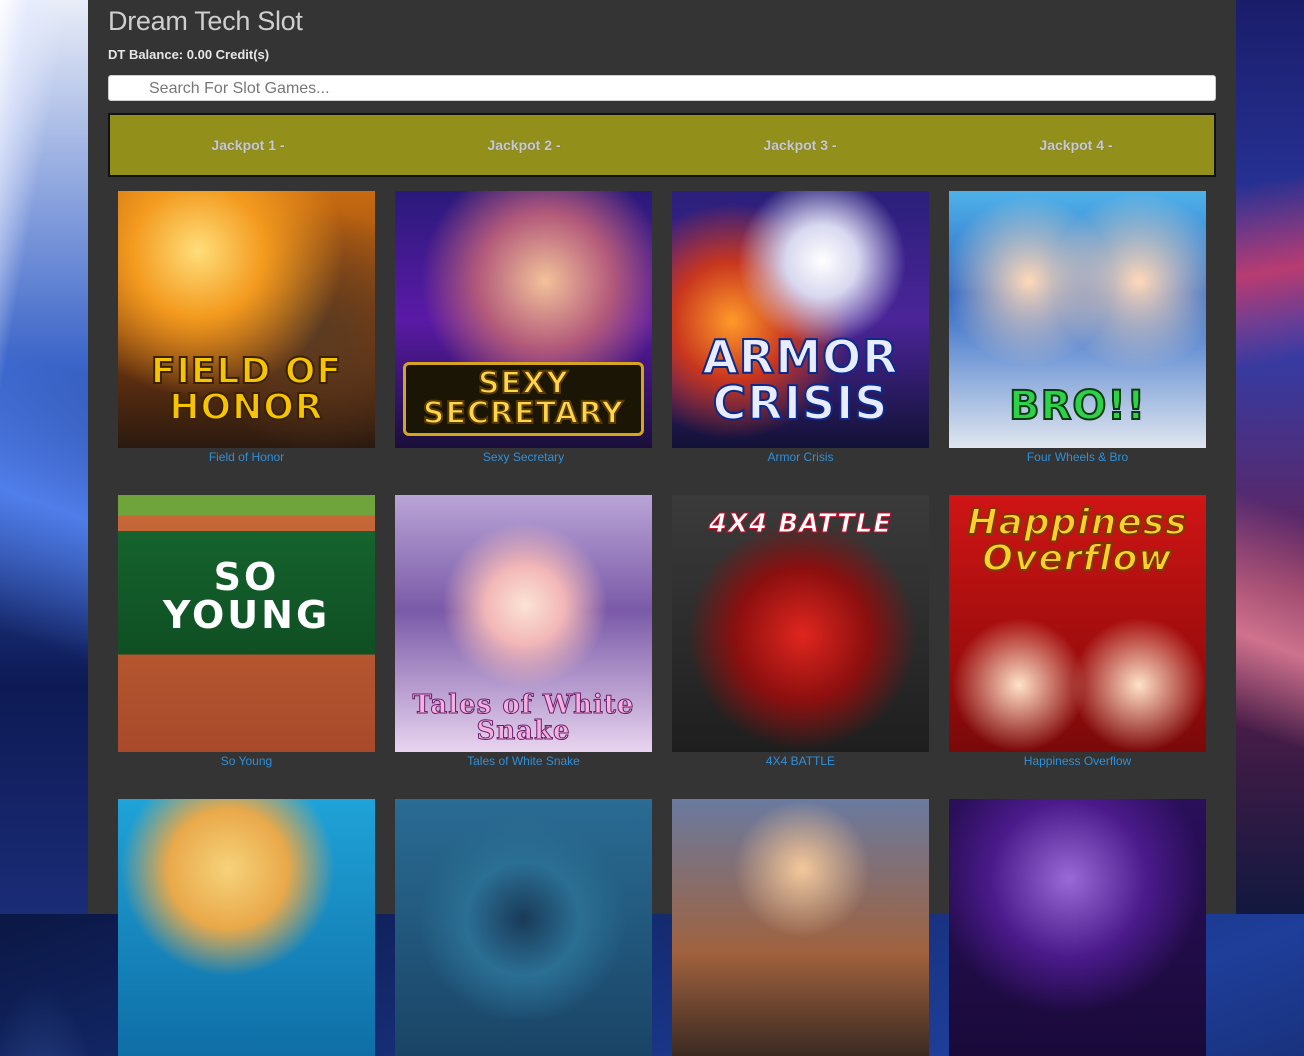 The image size is (1304, 1056). I want to click on jackpot-3: Jackpot 3 -, so click(800, 145).